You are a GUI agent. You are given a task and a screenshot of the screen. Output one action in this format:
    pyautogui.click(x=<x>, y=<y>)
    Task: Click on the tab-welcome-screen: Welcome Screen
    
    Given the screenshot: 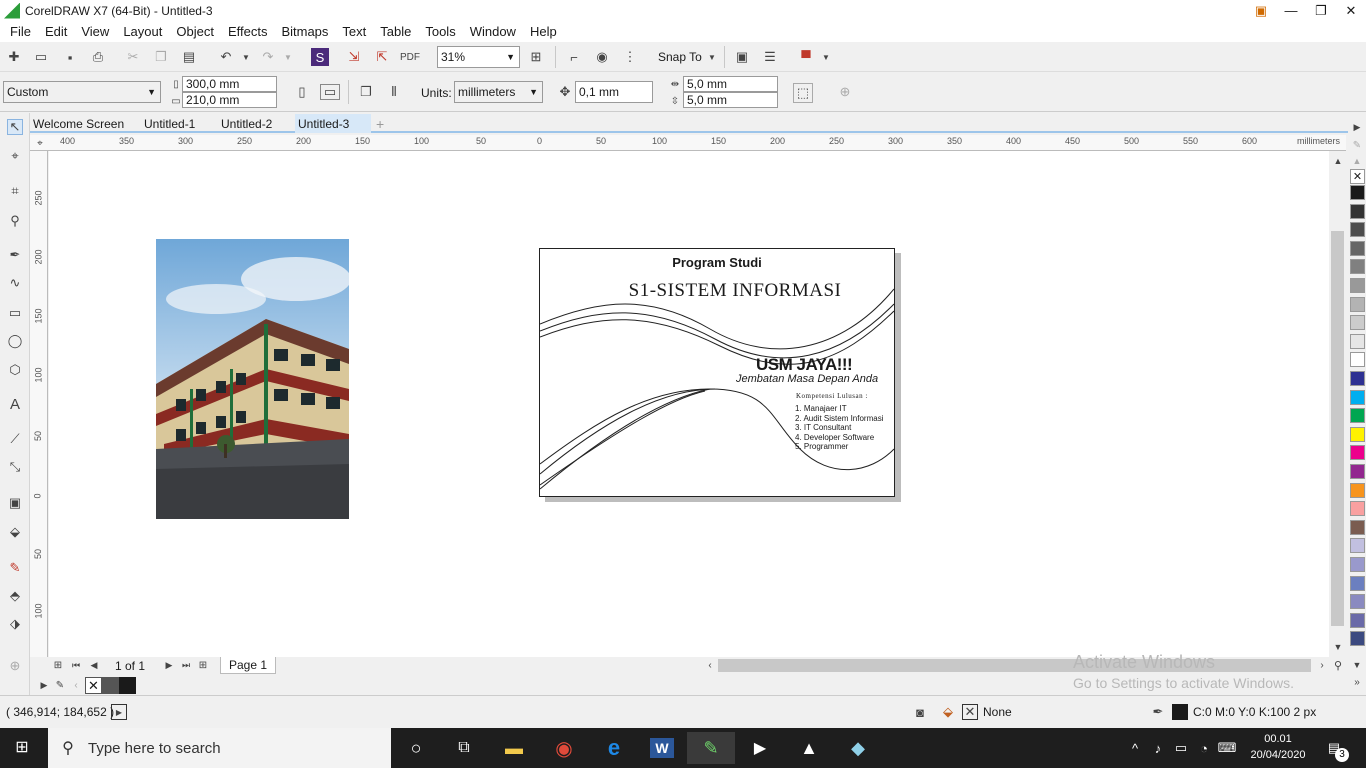 What is the action you would take?
    pyautogui.click(x=85, y=123)
    